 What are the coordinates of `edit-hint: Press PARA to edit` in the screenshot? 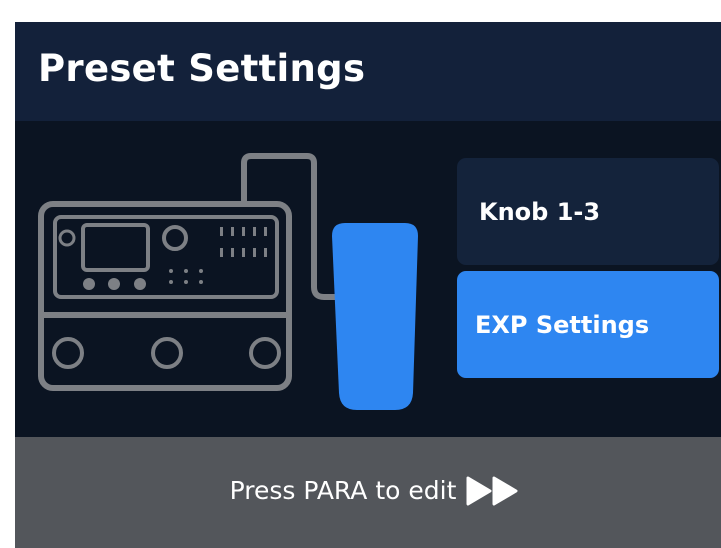 It's located at (374, 491).